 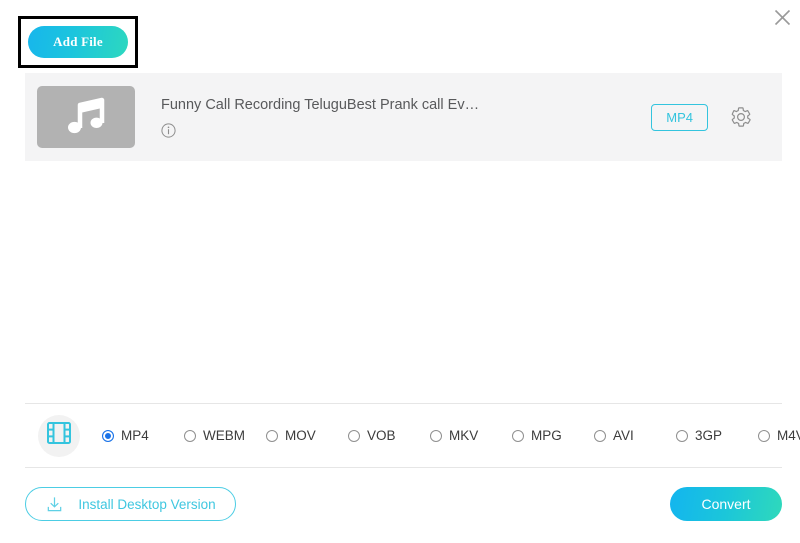 I want to click on format-option-m4v: M4V, so click(x=779, y=435).